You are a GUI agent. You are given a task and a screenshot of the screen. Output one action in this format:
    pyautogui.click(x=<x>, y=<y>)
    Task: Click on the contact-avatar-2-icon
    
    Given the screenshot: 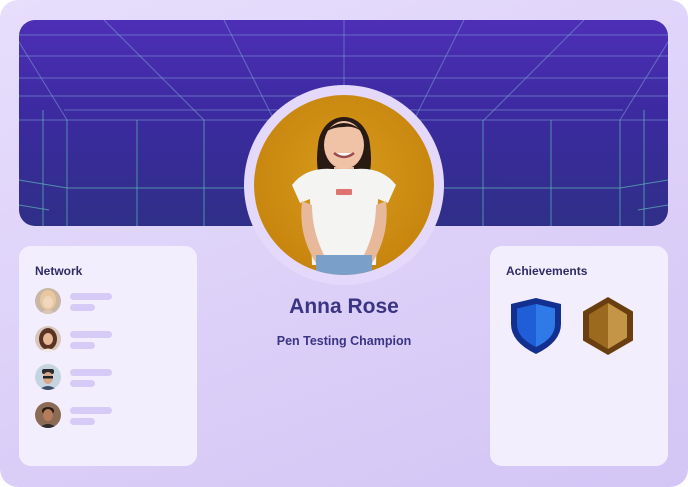 What is the action you would take?
    pyautogui.click(x=48, y=339)
    